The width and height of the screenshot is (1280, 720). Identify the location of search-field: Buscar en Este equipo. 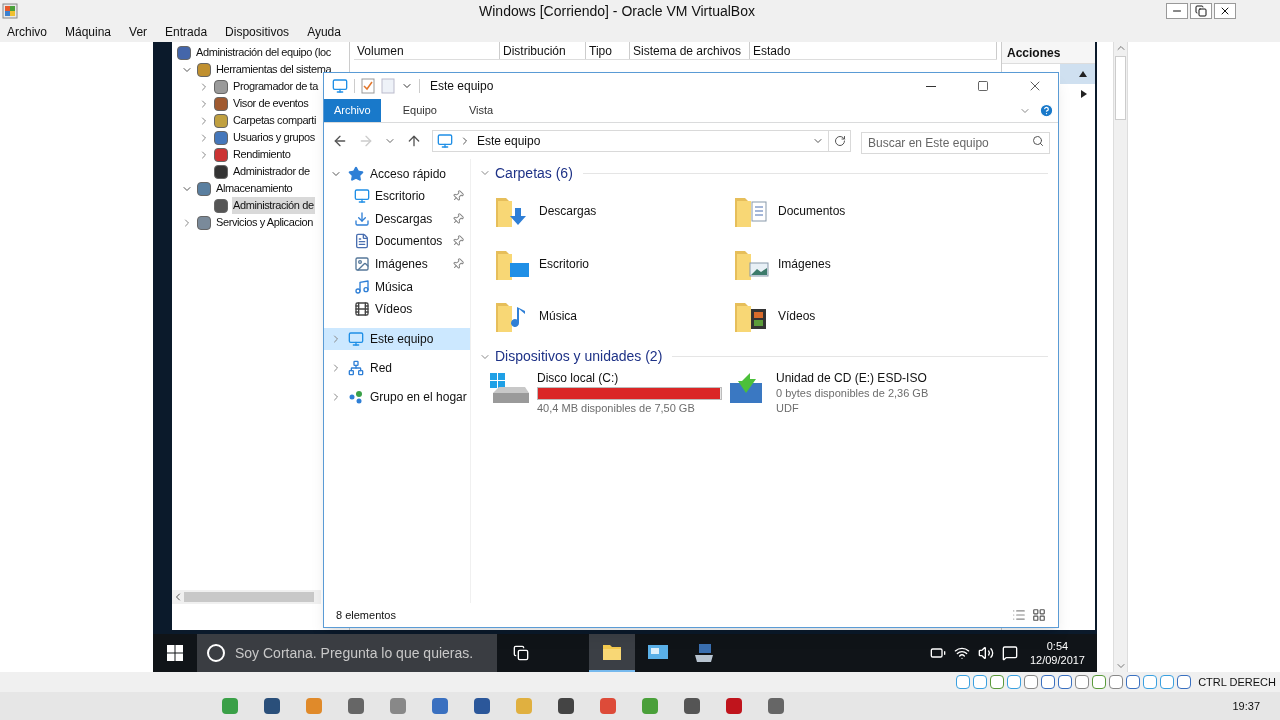
(955, 143).